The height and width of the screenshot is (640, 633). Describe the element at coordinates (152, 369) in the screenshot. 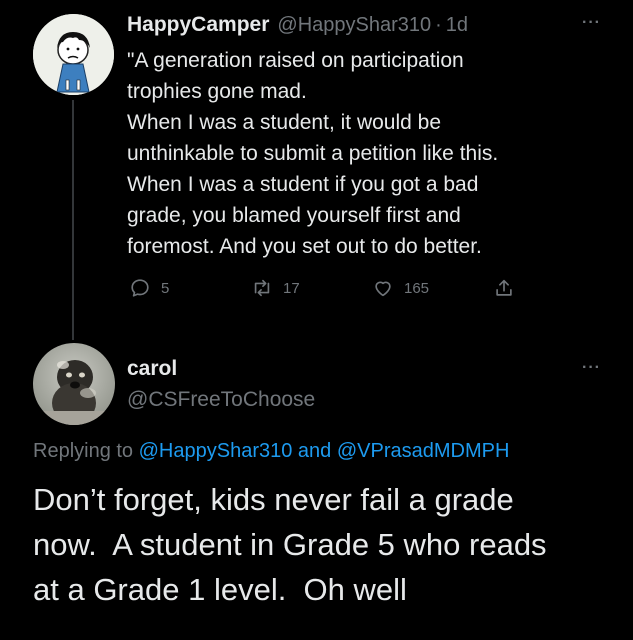

I see `reply-display-name: carol` at that location.